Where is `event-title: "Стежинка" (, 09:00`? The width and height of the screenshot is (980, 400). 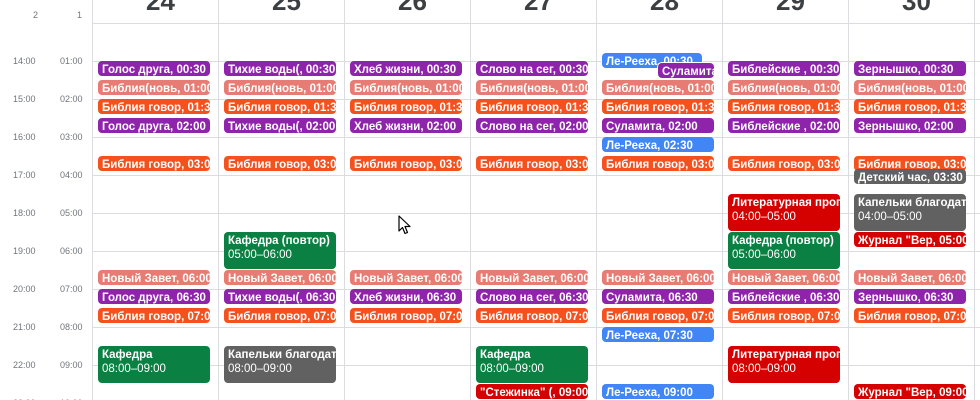 event-title: "Стежинка" (, 09:00 is located at coordinates (534, 393).